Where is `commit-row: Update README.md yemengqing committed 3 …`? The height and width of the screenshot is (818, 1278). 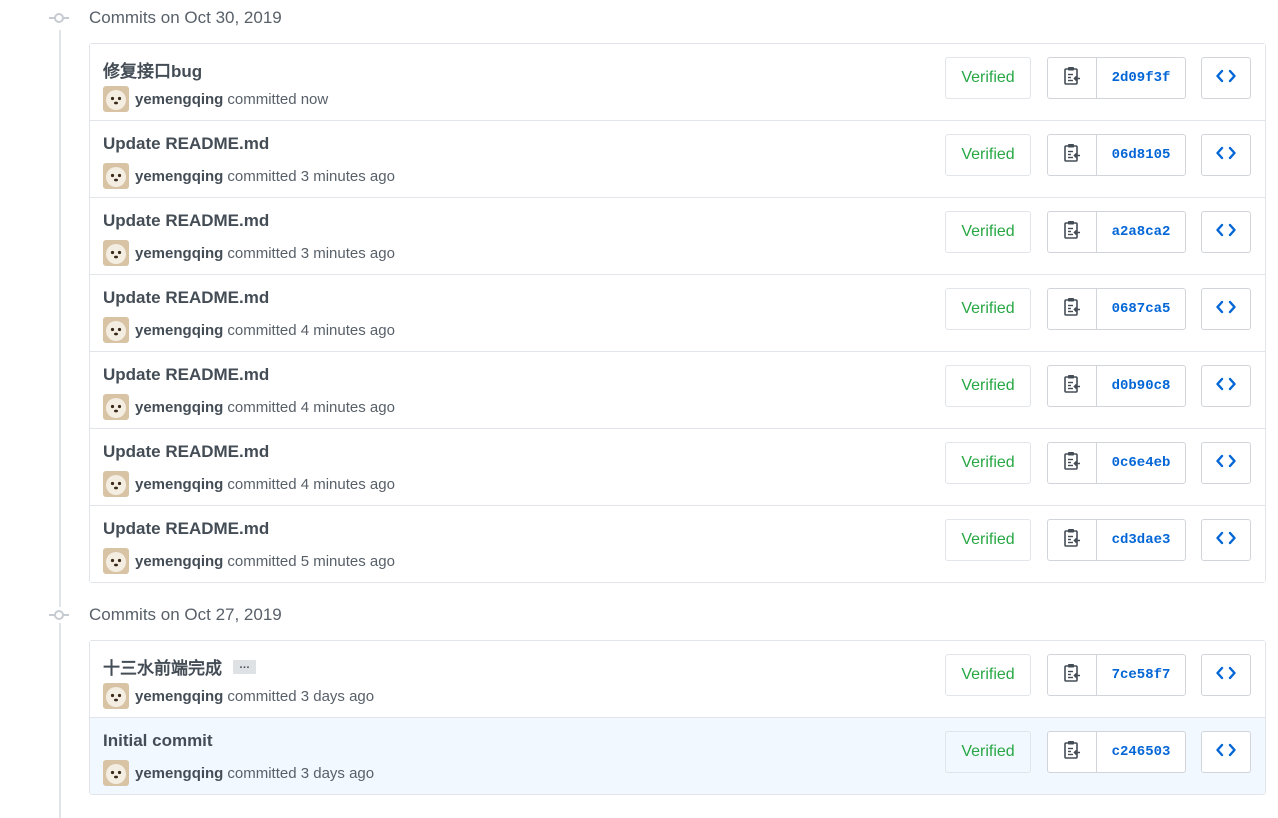 commit-row: Update README.md yemengqing committed 3 … is located at coordinates (677, 158).